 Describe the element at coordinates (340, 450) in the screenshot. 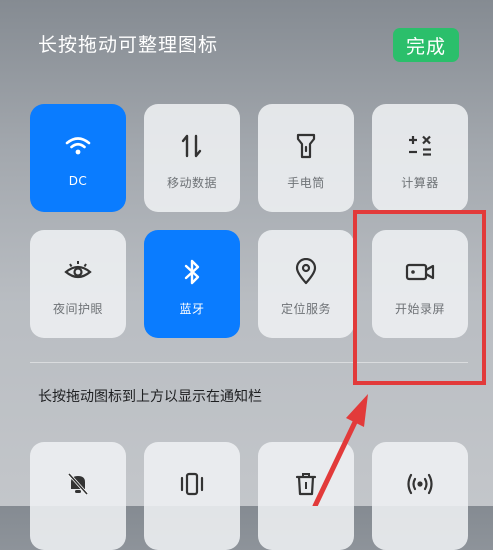

I see `annotation-arrow` at that location.